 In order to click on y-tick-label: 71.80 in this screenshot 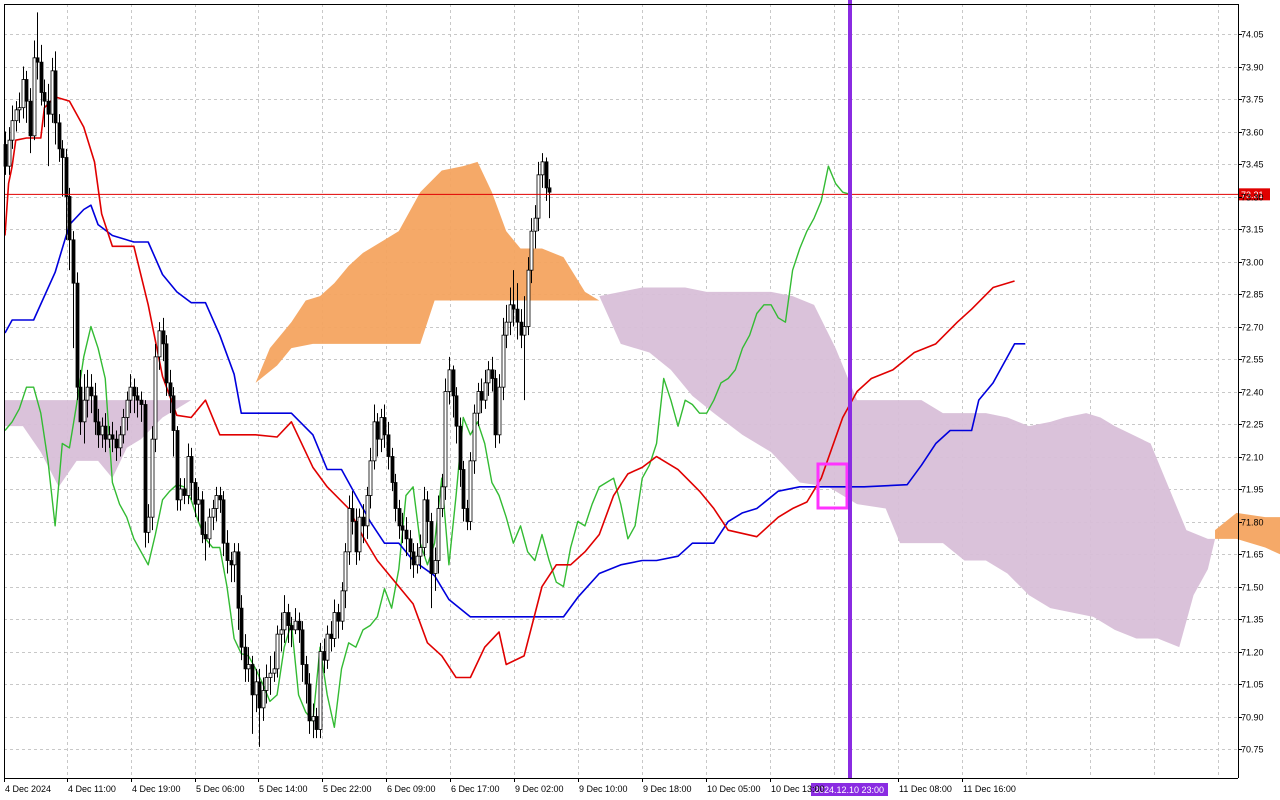, I will do `click(1252, 523)`.